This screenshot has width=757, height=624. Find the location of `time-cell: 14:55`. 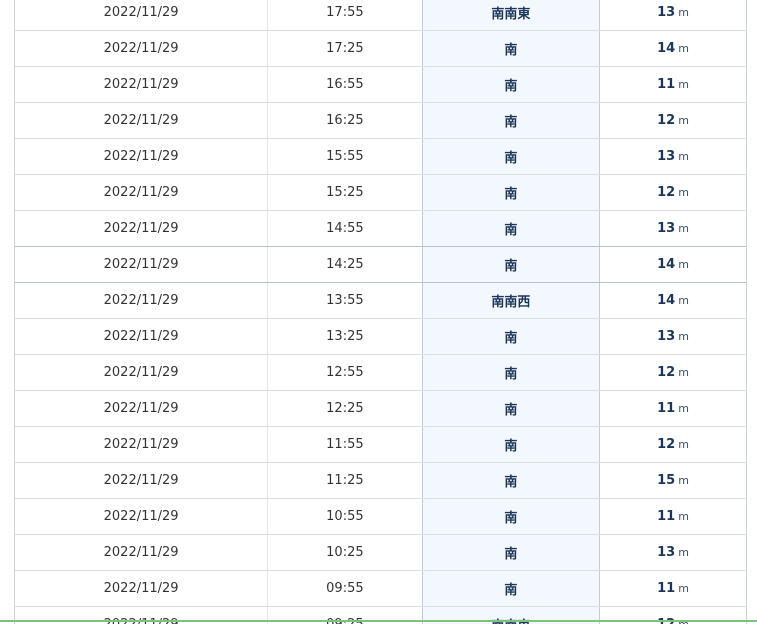

time-cell: 14:55 is located at coordinates (345, 229).